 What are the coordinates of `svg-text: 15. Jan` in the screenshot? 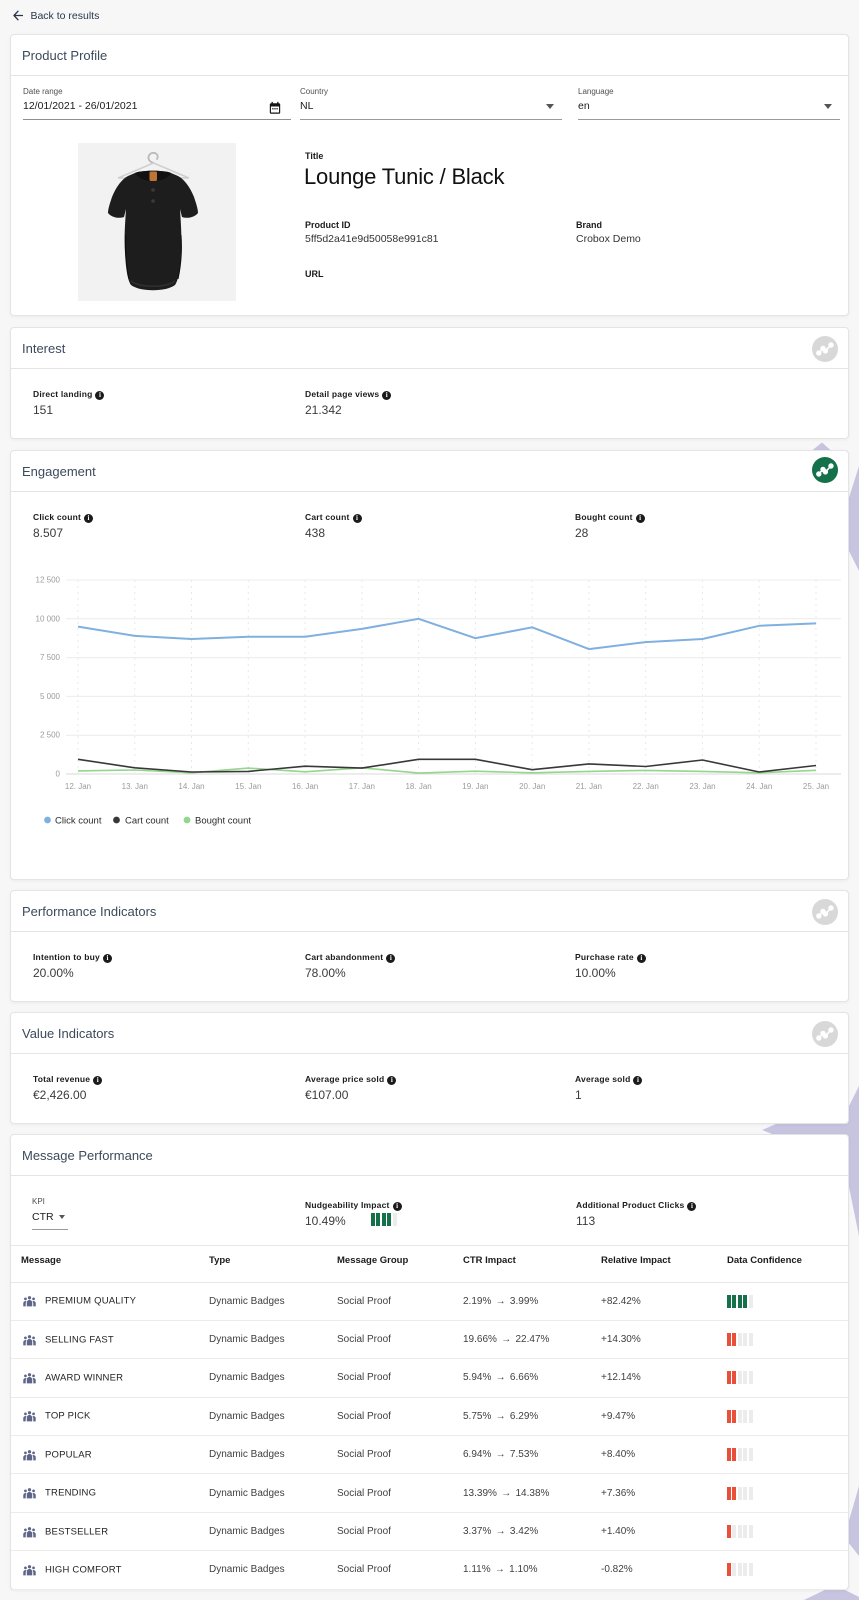 It's located at (248, 786).